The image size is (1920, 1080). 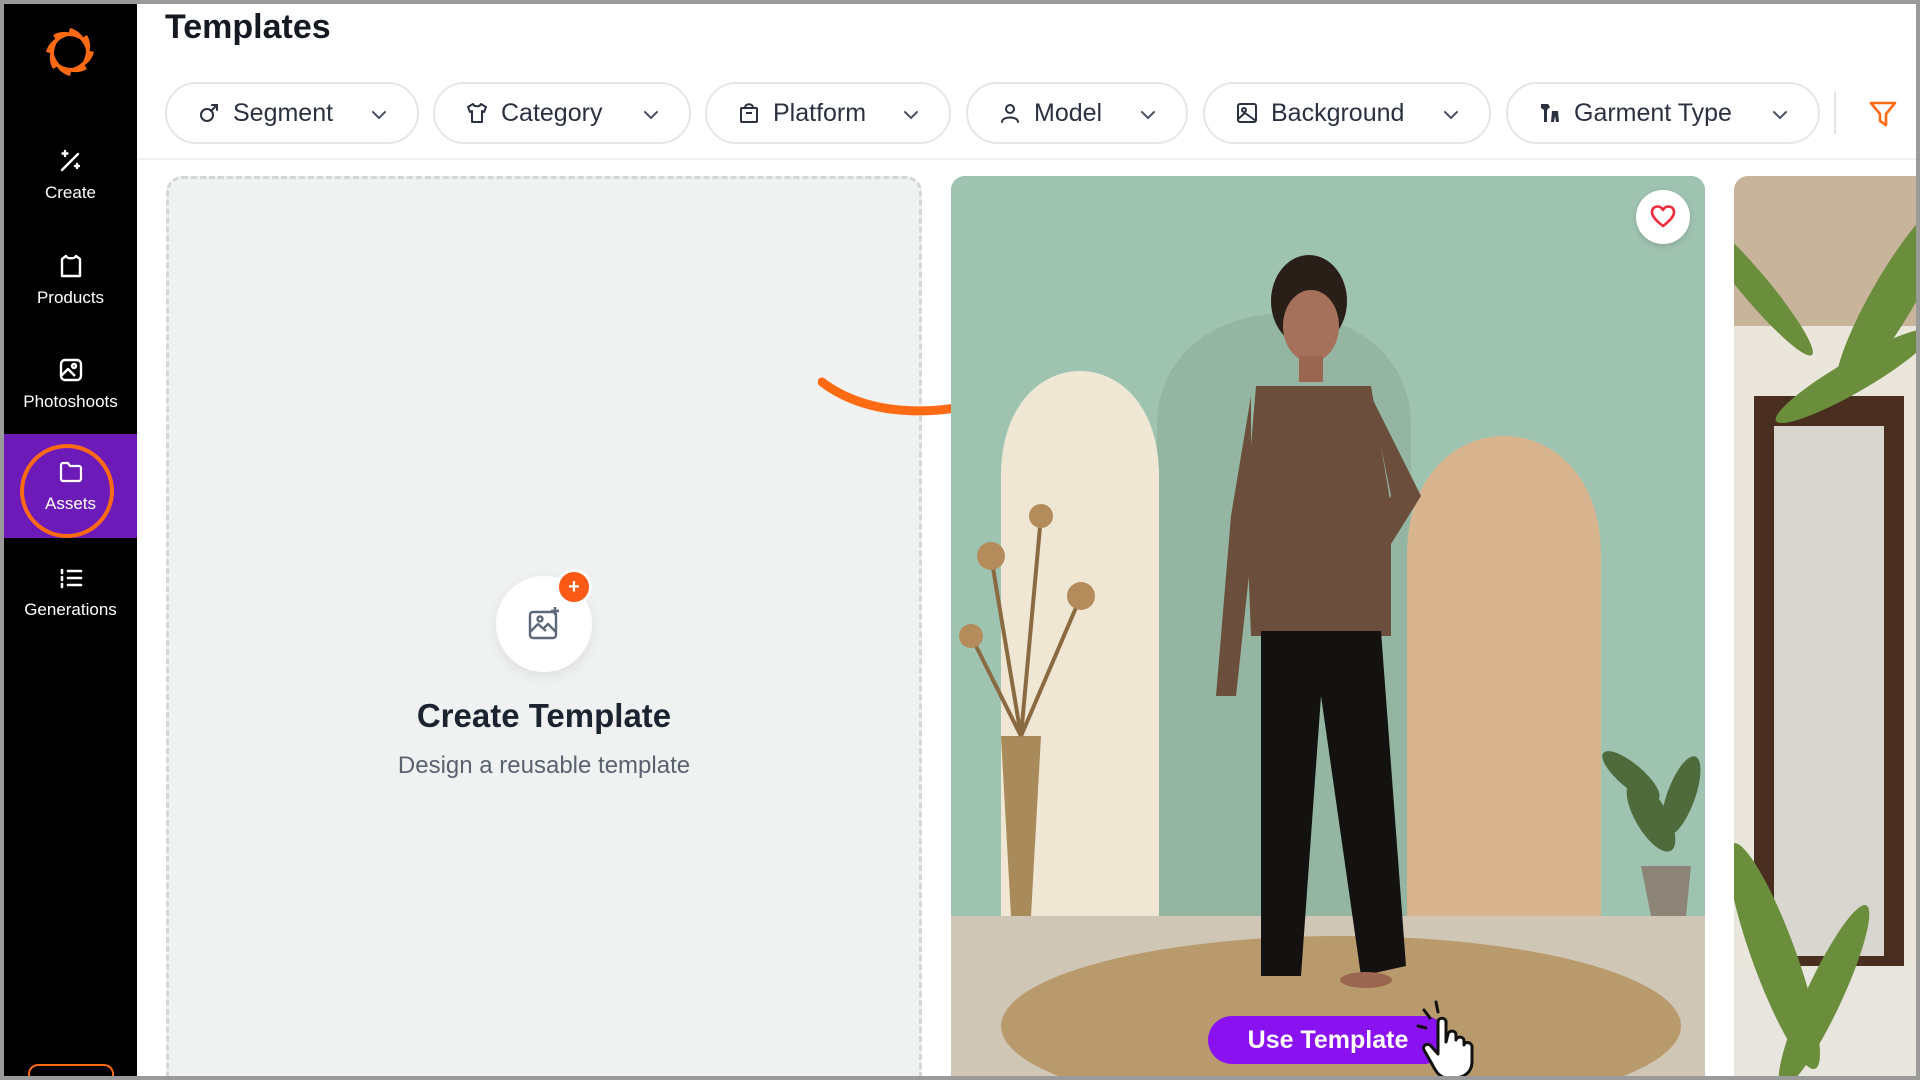 I want to click on create-template-title: Create Template, so click(x=544, y=715).